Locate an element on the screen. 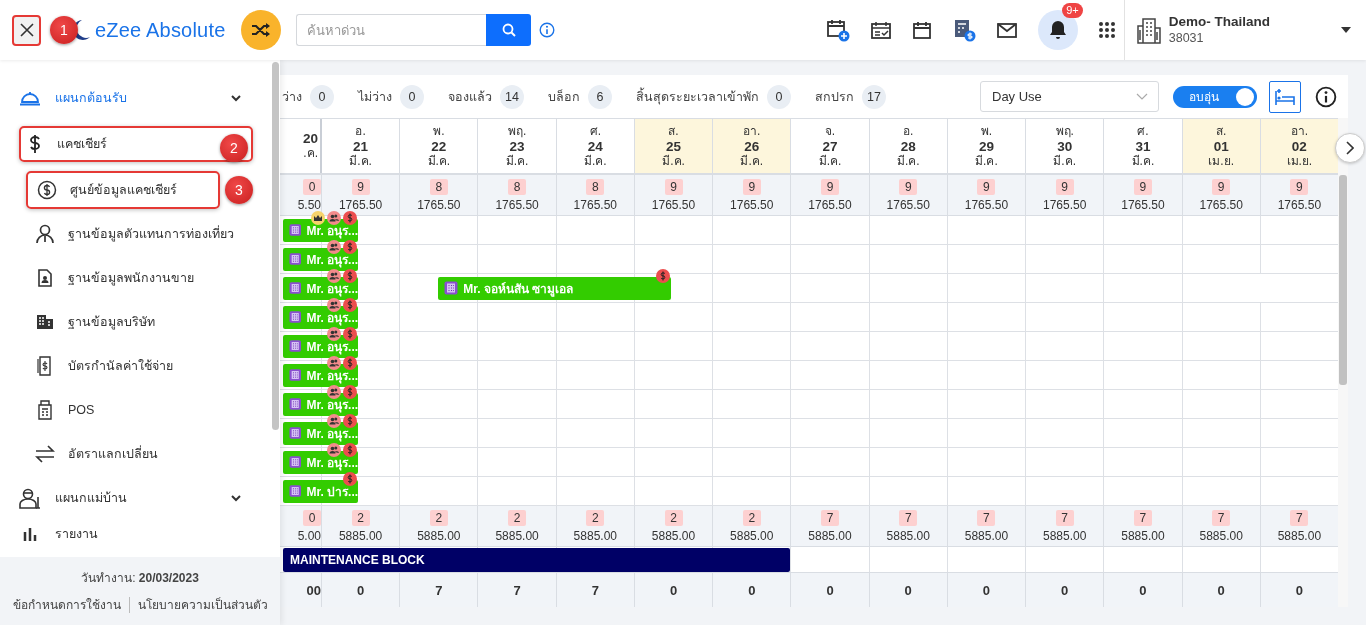  menu-item: อัตราแลกเปลี่ยน is located at coordinates (147, 454).